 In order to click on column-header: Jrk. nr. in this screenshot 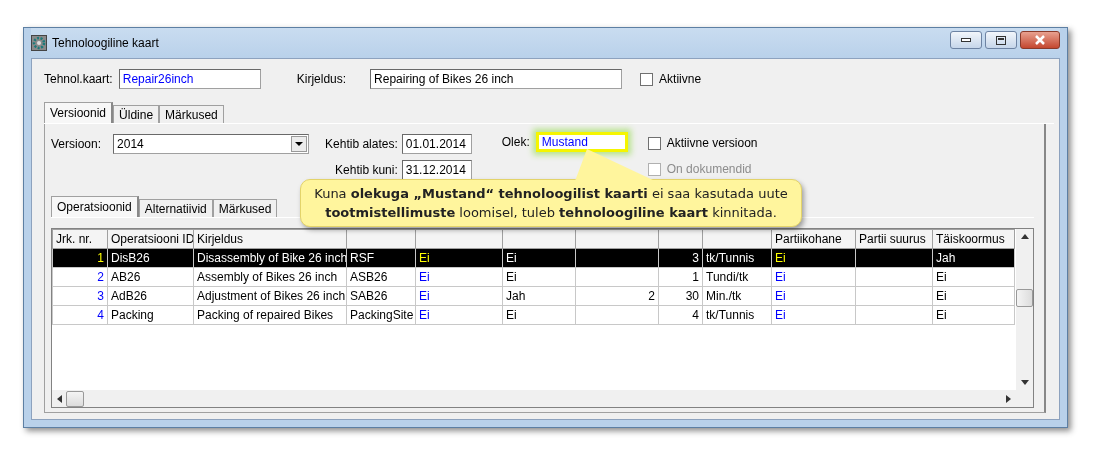, I will do `click(80, 239)`.